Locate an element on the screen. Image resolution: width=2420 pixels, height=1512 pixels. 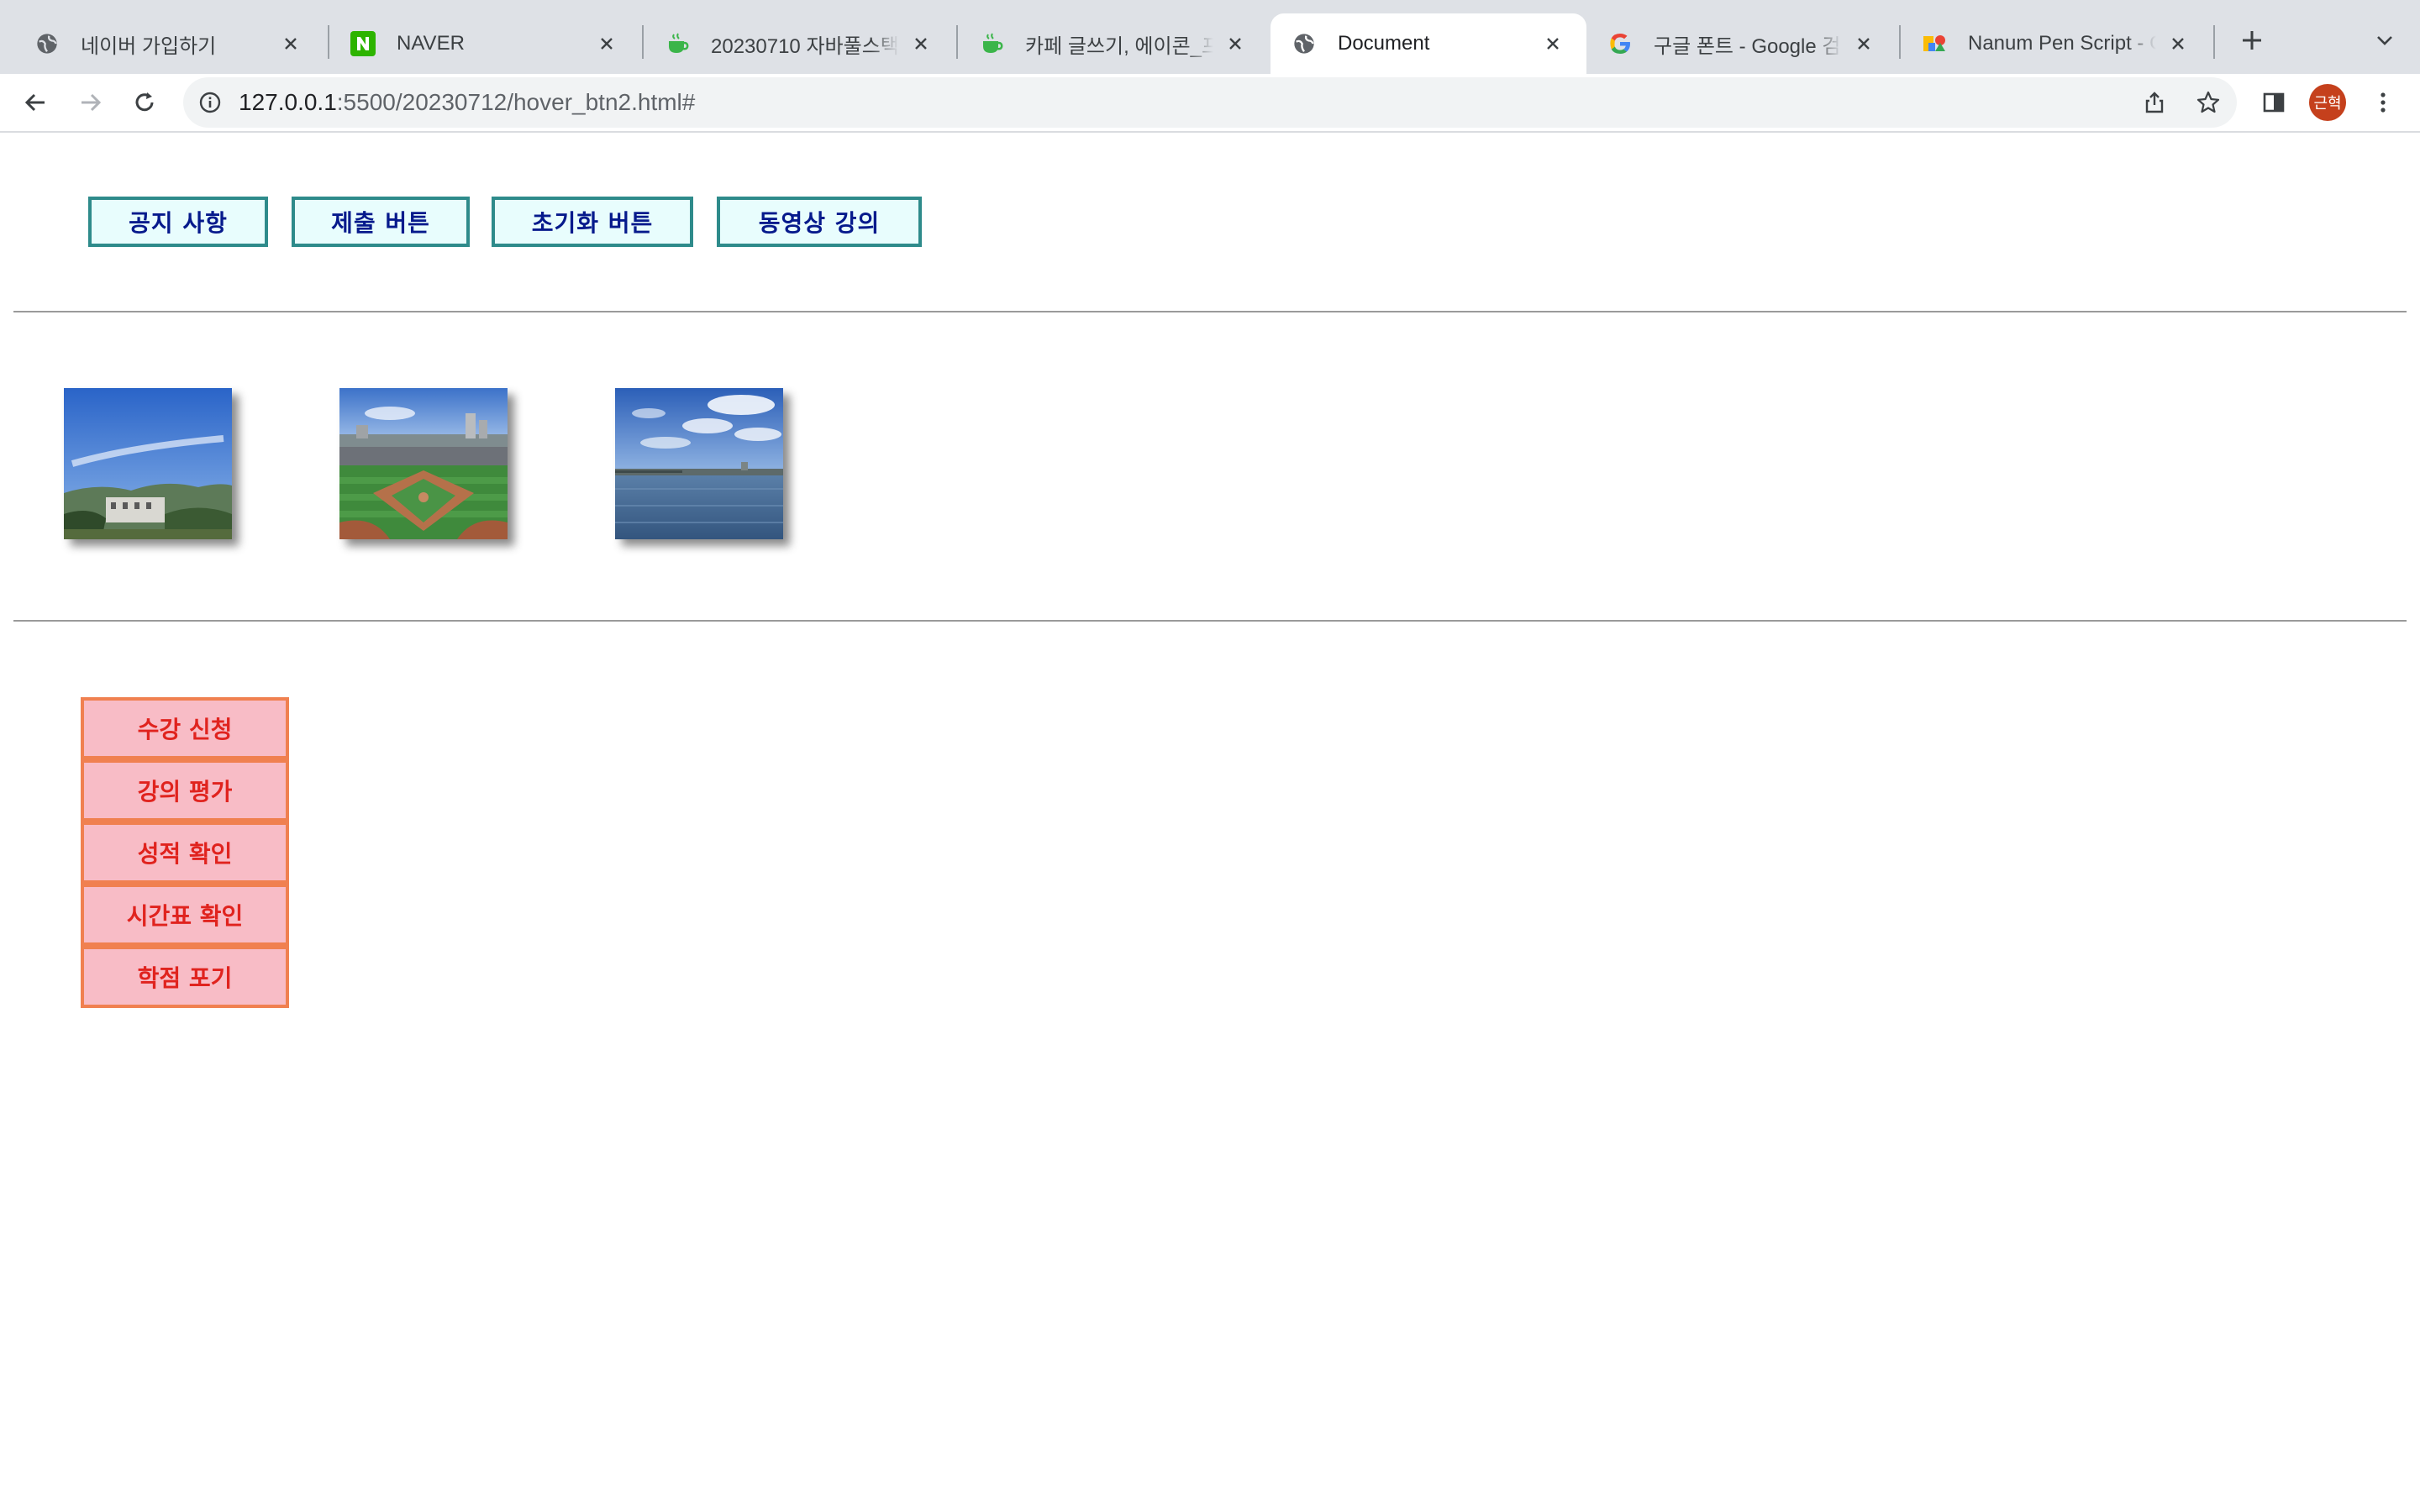
chevron-down-icon is located at coordinates (2385, 40).